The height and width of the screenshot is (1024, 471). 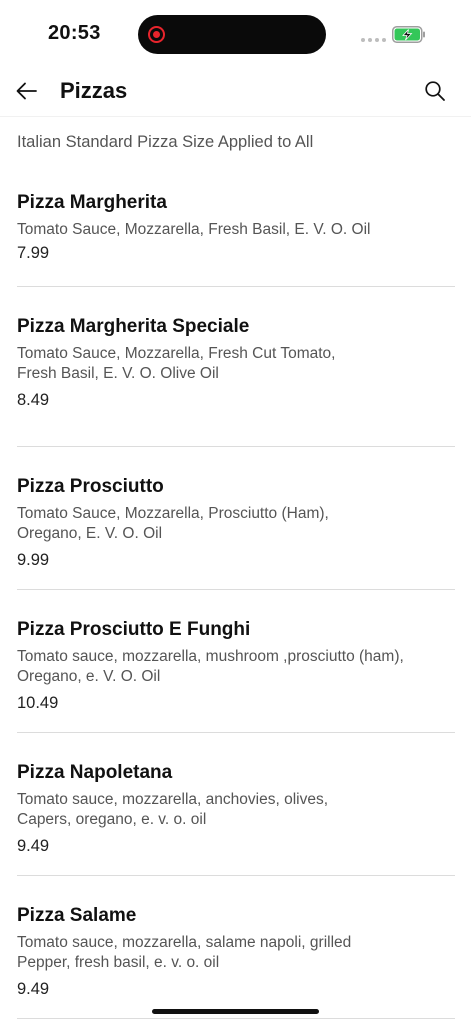 I want to click on status-bar: 20:53, so click(x=235, y=35).